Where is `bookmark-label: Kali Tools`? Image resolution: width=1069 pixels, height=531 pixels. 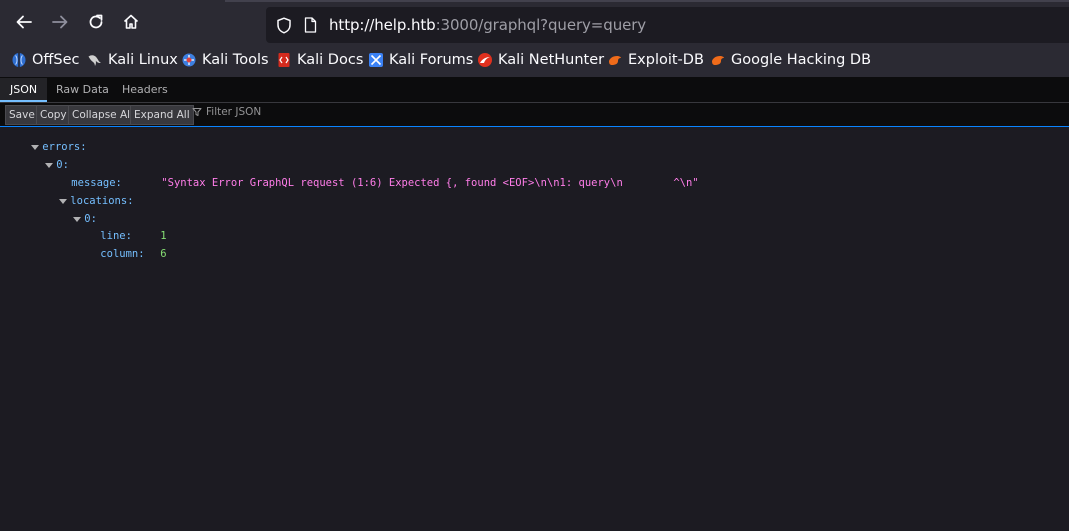 bookmark-label: Kali Tools is located at coordinates (235, 60).